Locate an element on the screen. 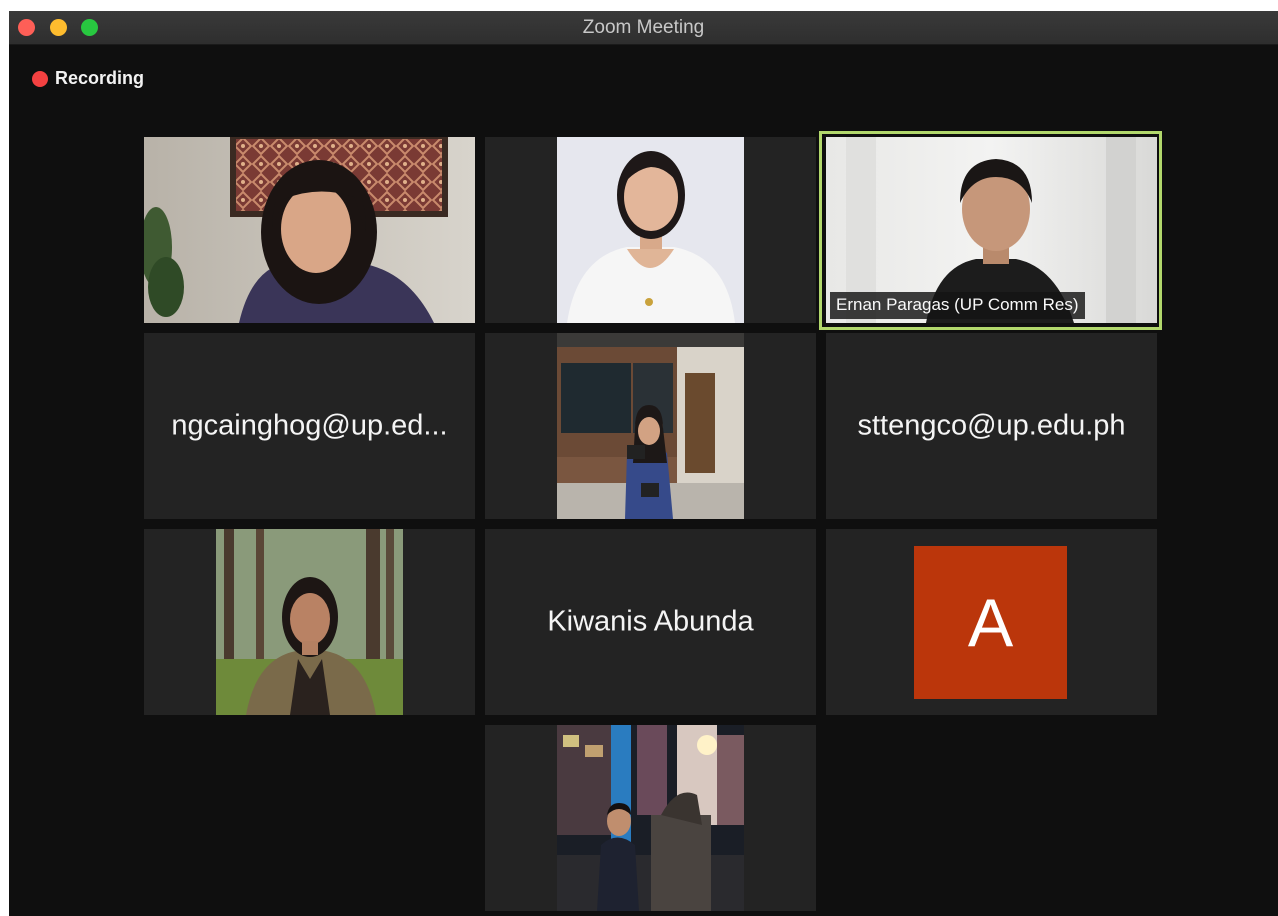 The width and height of the screenshot is (1278, 916). participant-tile-9: A is located at coordinates (991, 622).